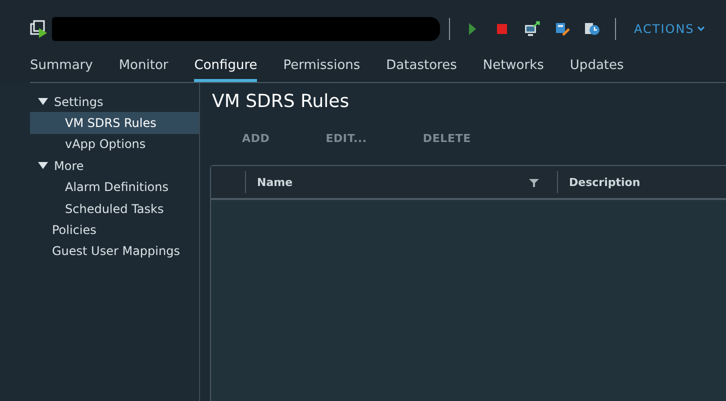 This screenshot has width=726, height=401. What do you see at coordinates (701, 29) in the screenshot?
I see `chevron-icon` at bounding box center [701, 29].